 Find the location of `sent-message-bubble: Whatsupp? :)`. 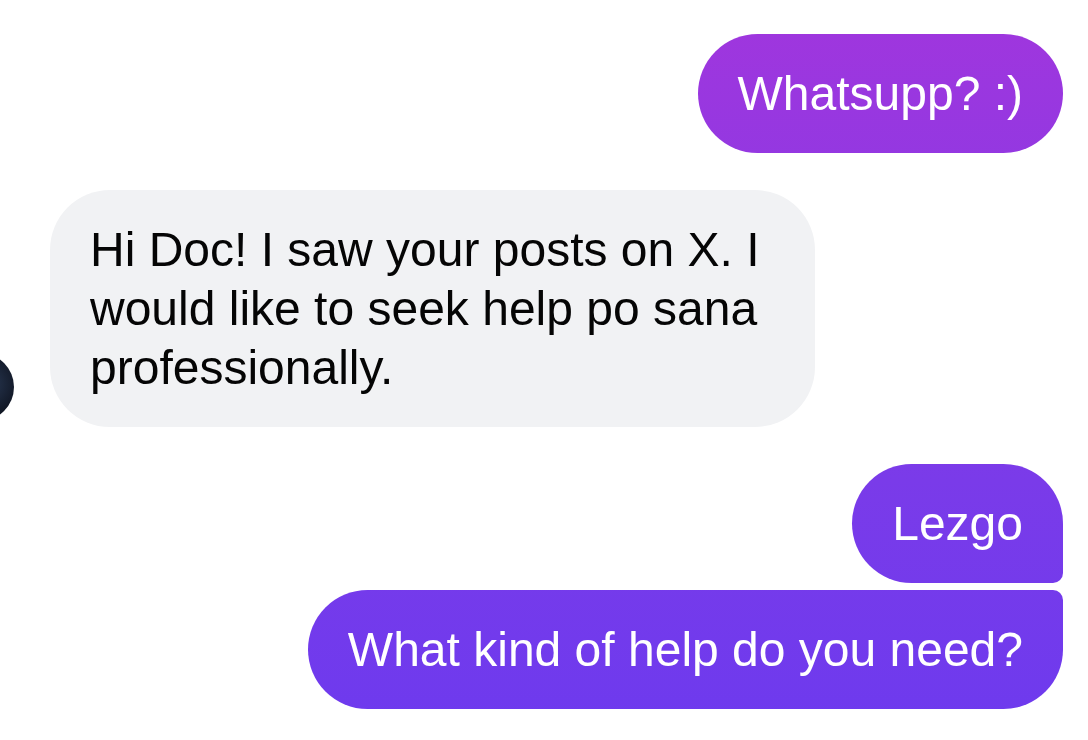

sent-message-bubble: Whatsupp? :) is located at coordinates (880, 93).